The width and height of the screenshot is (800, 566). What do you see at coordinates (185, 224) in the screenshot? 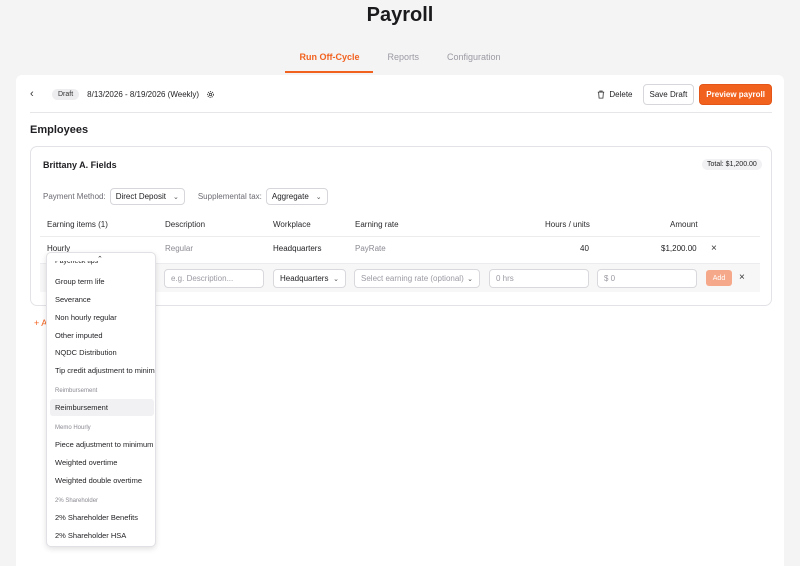
I see `header-description: Description` at bounding box center [185, 224].